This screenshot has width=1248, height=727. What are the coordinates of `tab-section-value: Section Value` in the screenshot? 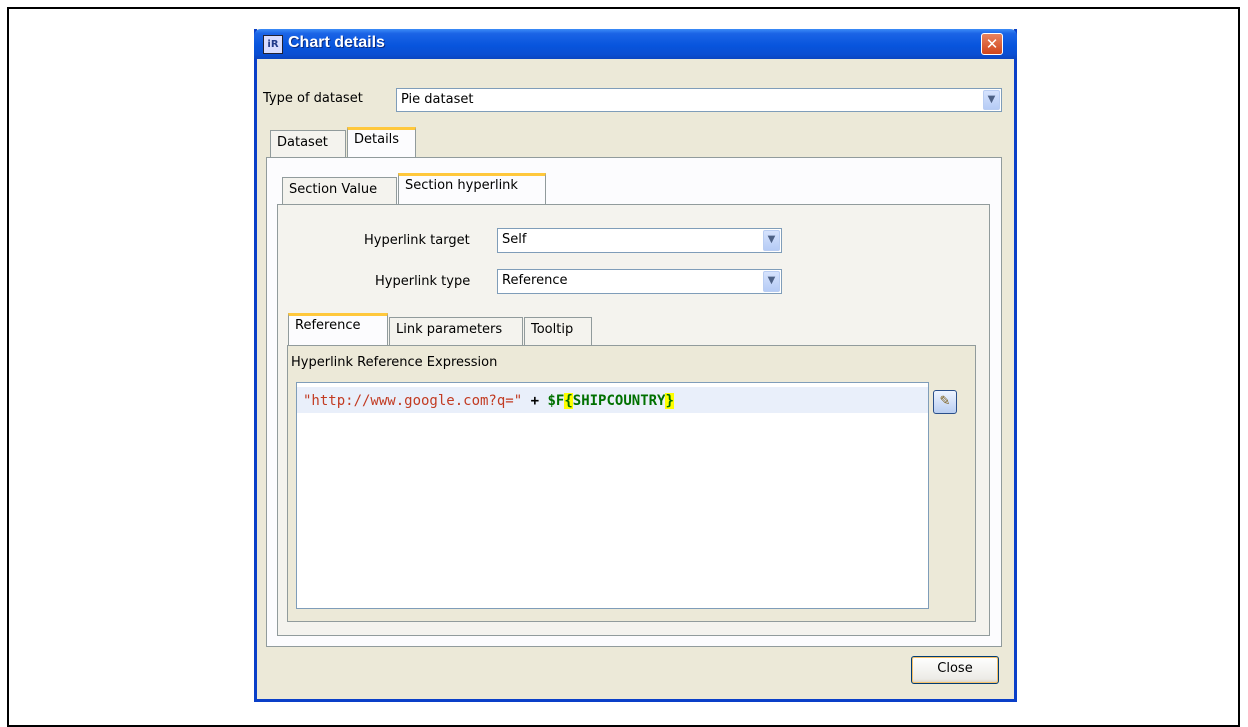 It's located at (339, 191).